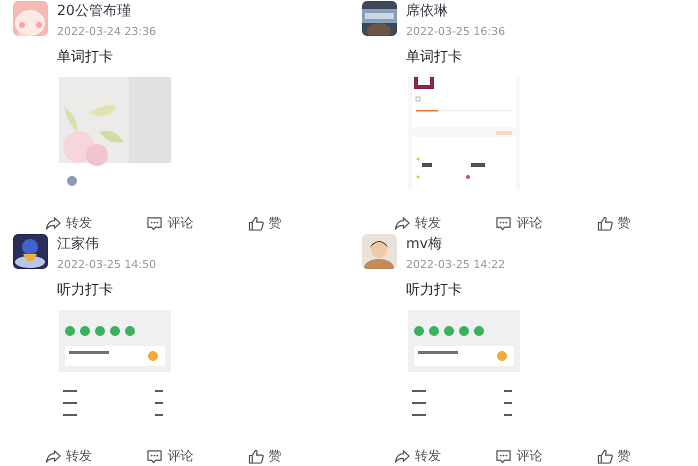  Describe the element at coordinates (106, 265) in the screenshot. I see `post-time: 2022-03-25 14:50` at that location.